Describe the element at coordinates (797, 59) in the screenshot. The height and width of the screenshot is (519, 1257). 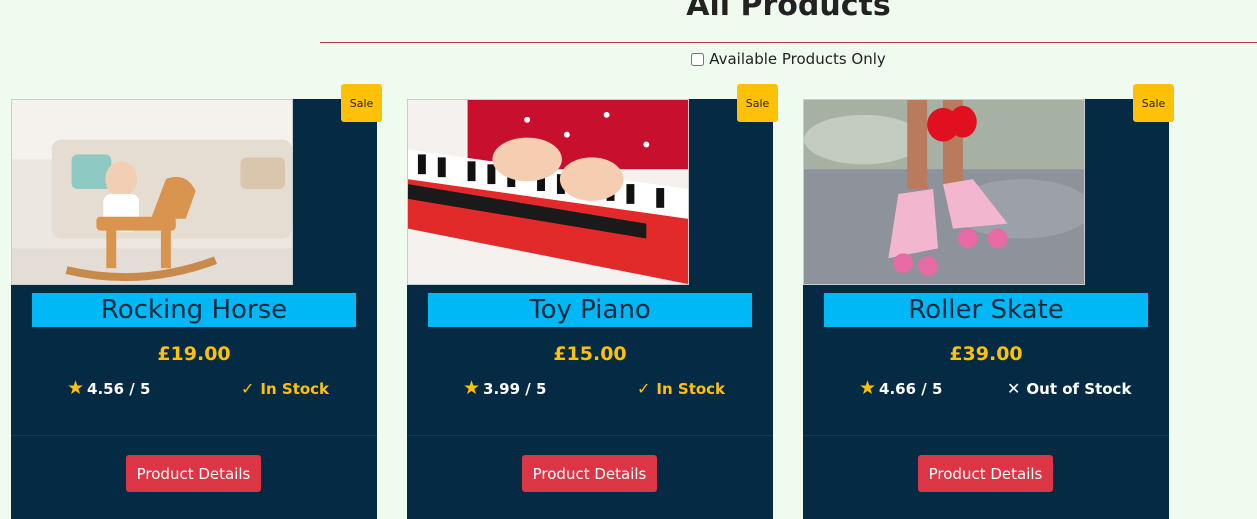
I see `available-filter-label: Available Products Only` at that location.